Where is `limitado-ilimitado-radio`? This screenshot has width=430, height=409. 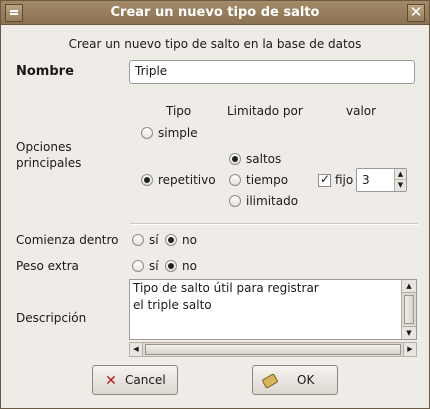 limitado-ilimitado-radio is located at coordinates (235, 201).